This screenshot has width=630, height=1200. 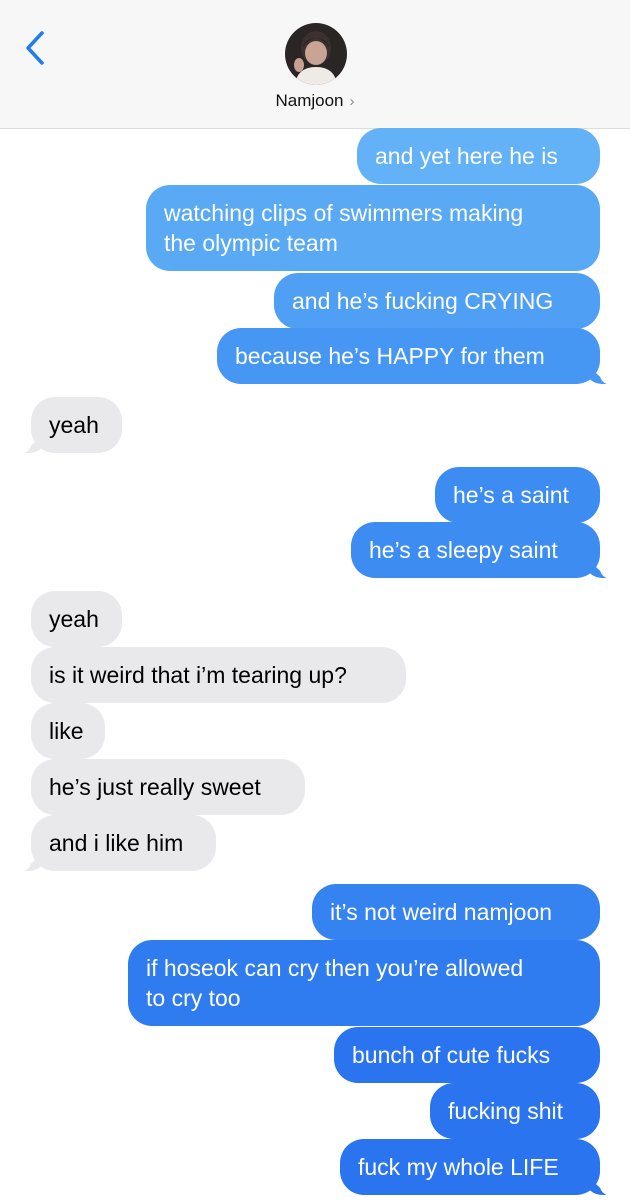 I want to click on message-text: and i like him, so click(x=116, y=843).